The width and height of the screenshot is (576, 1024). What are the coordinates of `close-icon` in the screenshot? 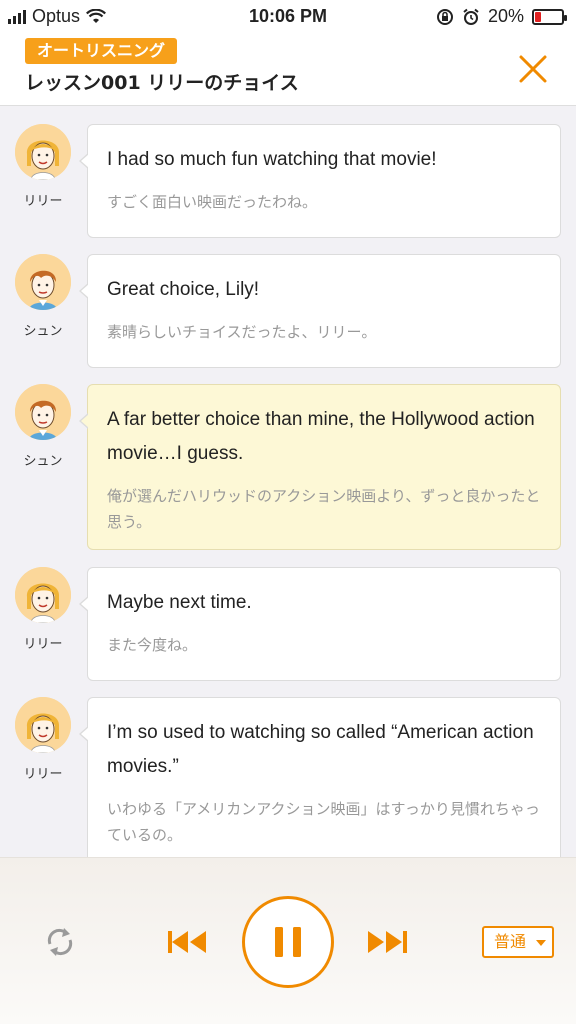 It's located at (533, 69).